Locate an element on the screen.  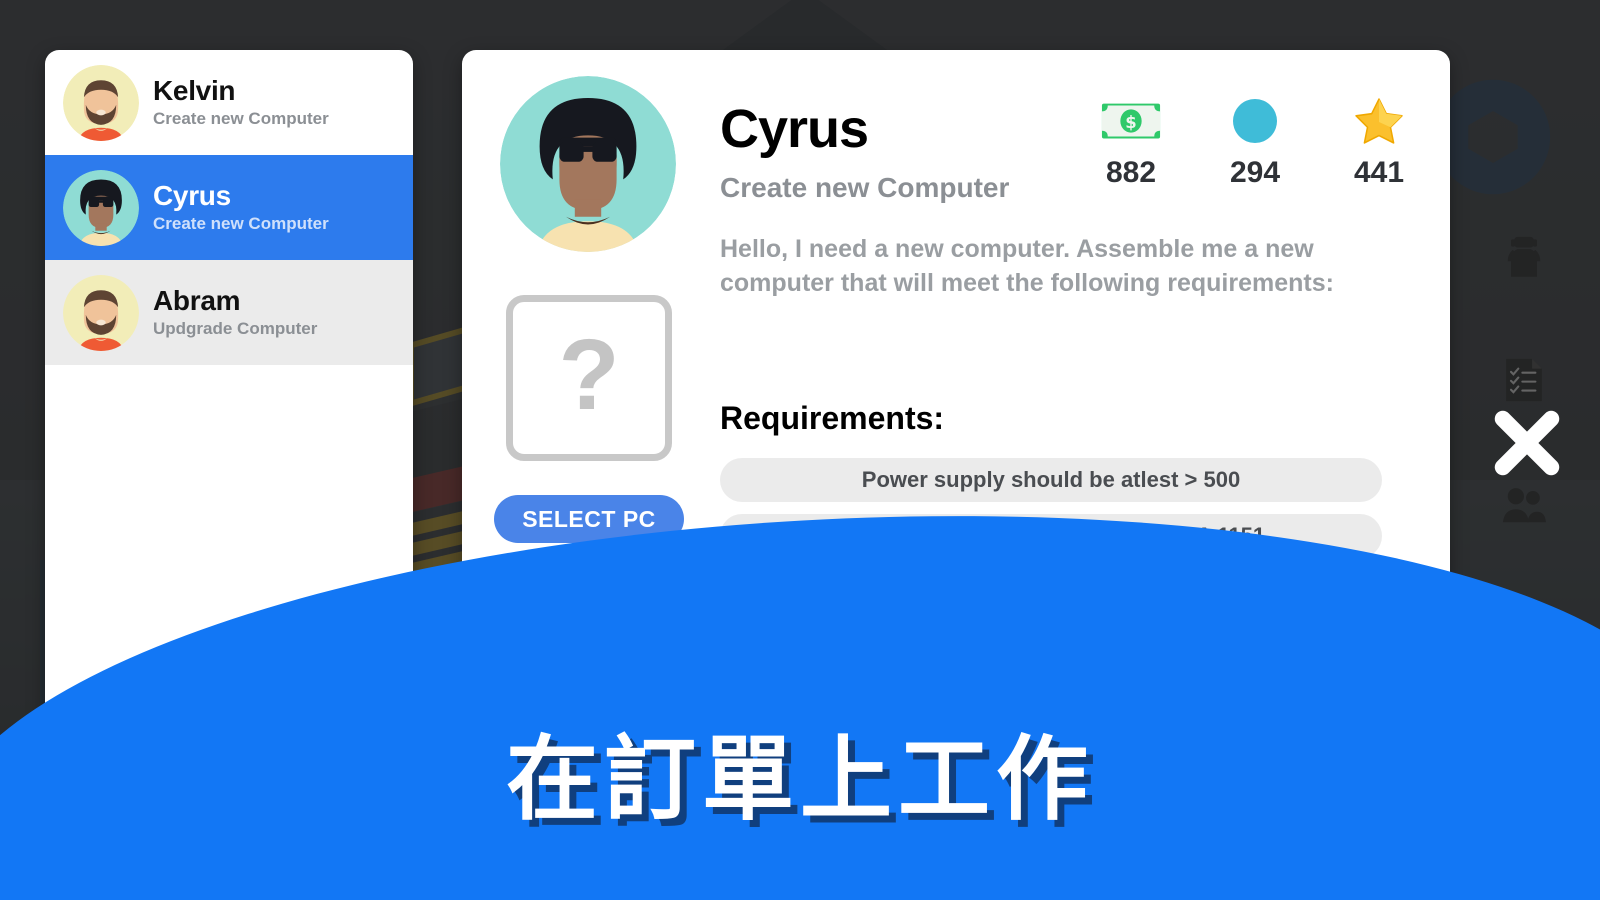
customer-name: Abram is located at coordinates (197, 300).